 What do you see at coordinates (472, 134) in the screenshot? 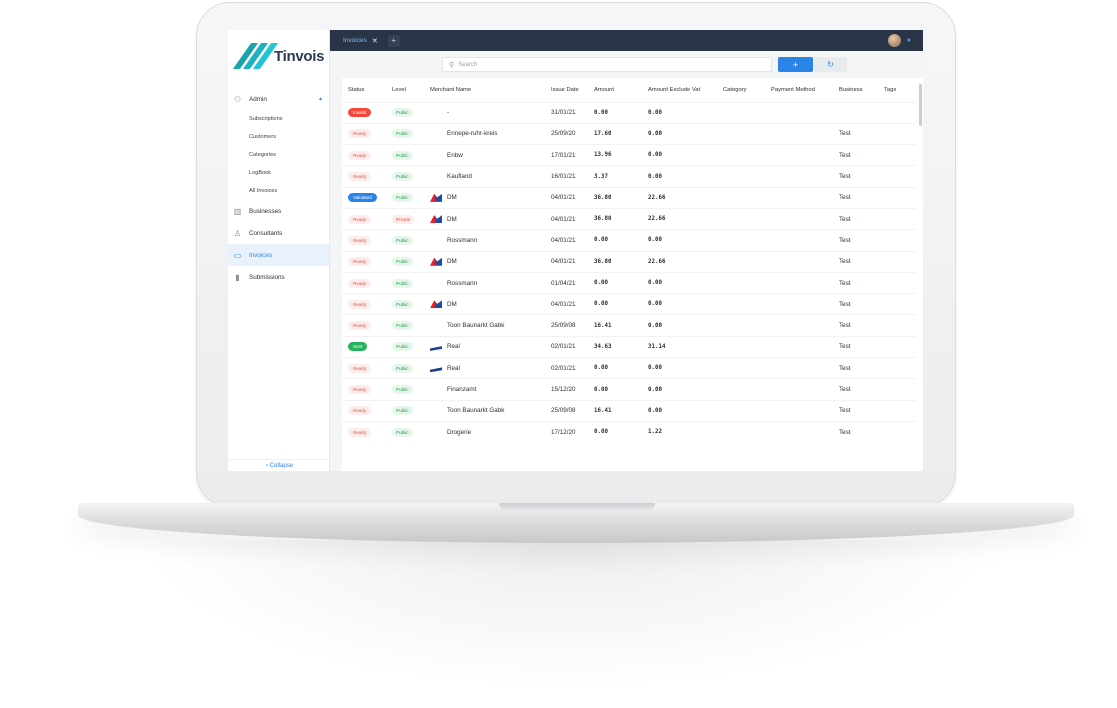
I see `merchant-name: Ennepe-ruhr-kreis` at bounding box center [472, 134].